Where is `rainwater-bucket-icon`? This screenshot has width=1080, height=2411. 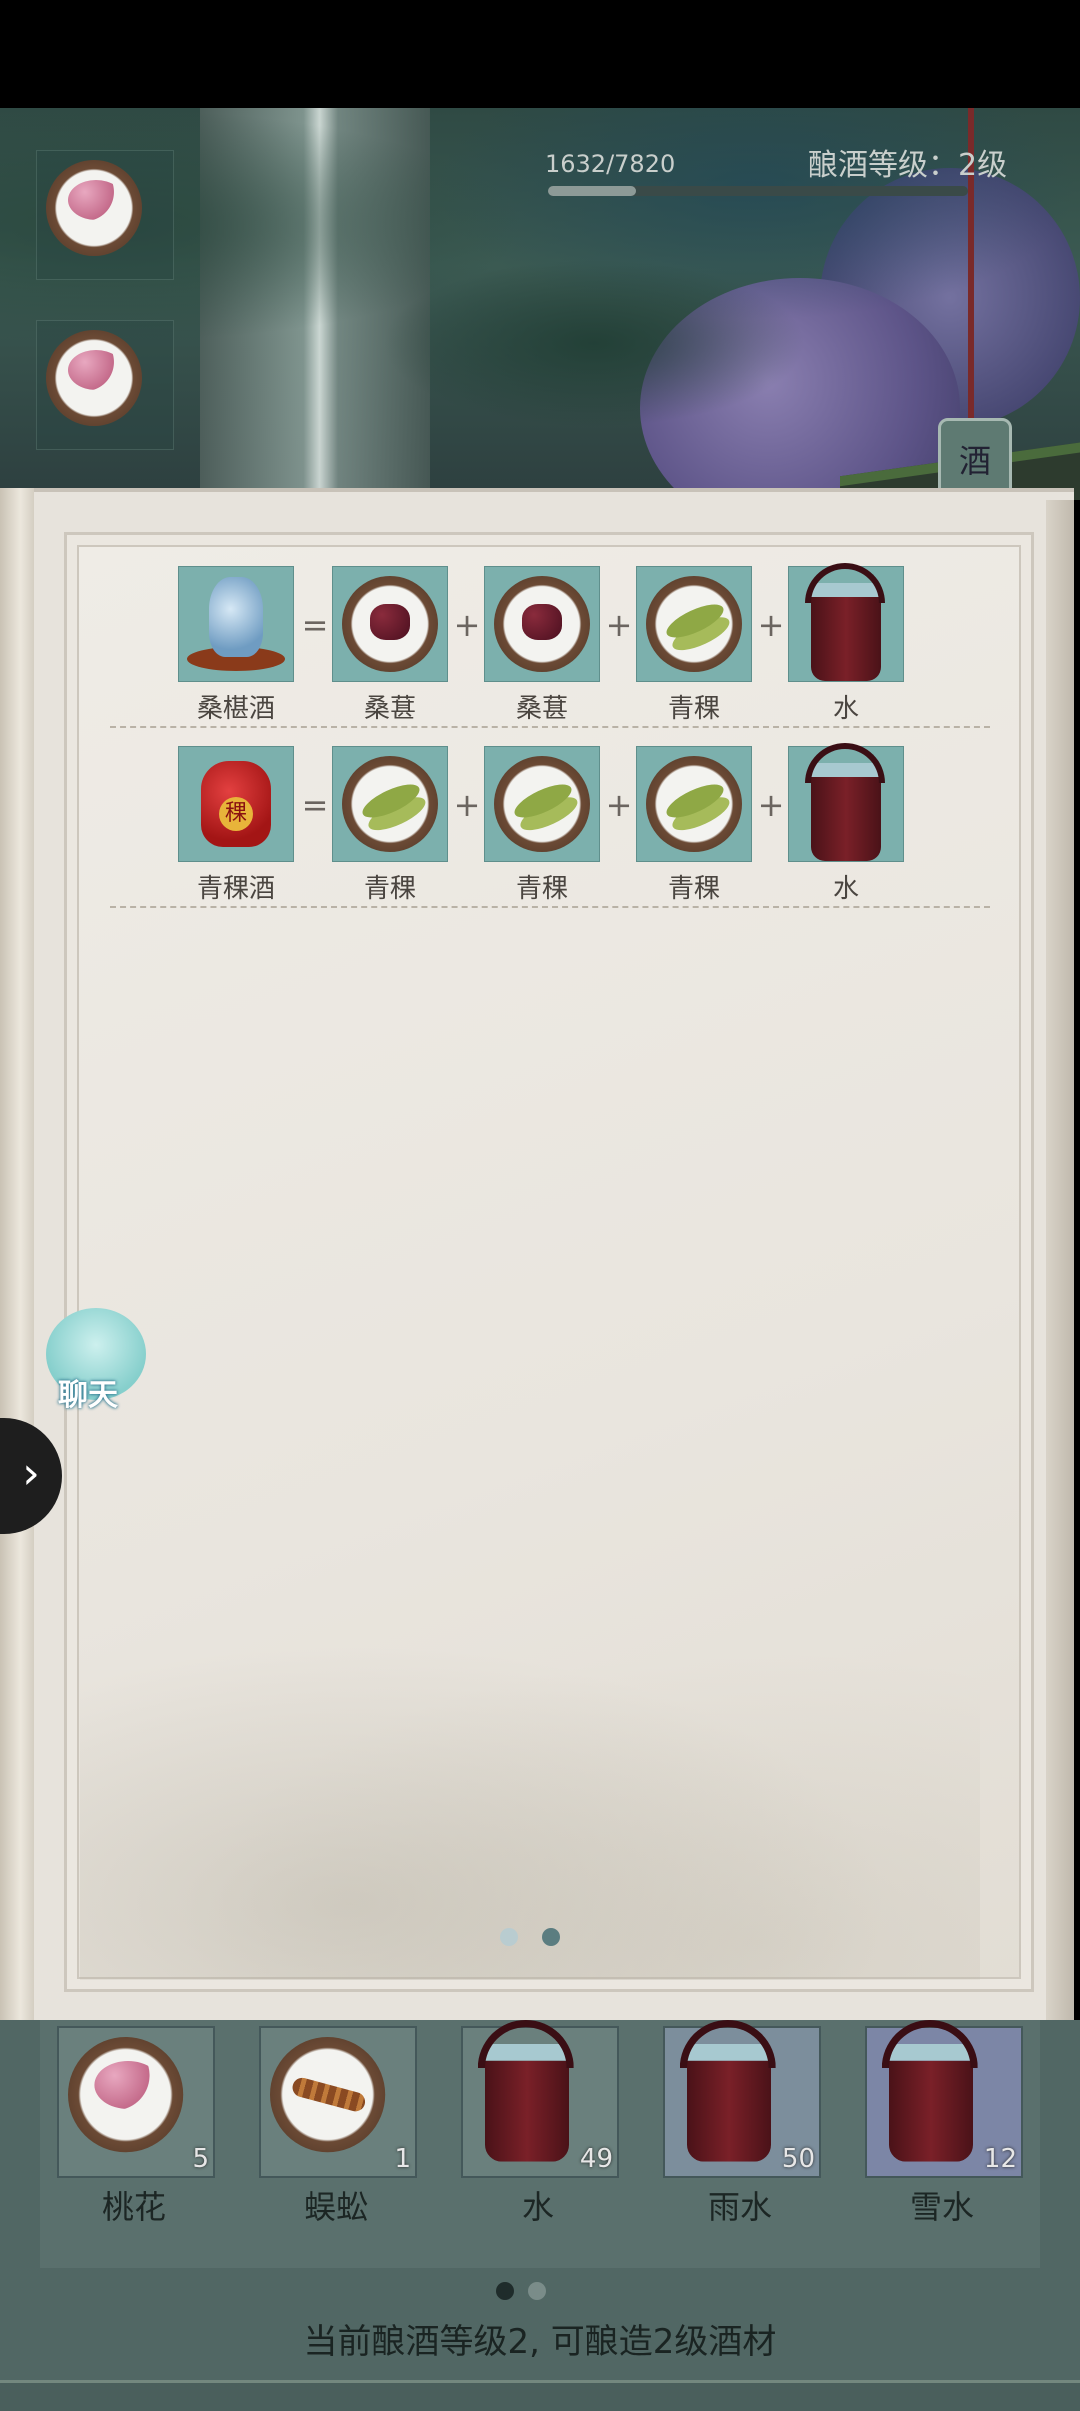 rainwater-bucket-icon is located at coordinates (727, 2090).